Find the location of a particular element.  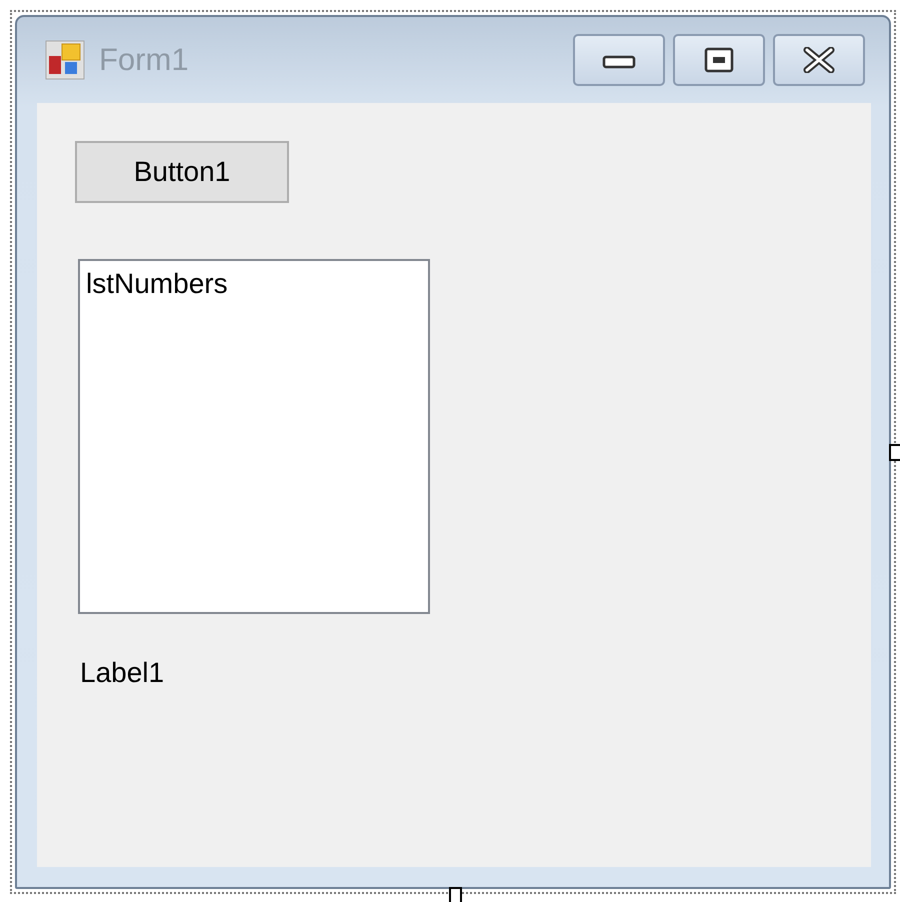

close-icon is located at coordinates (819, 60).